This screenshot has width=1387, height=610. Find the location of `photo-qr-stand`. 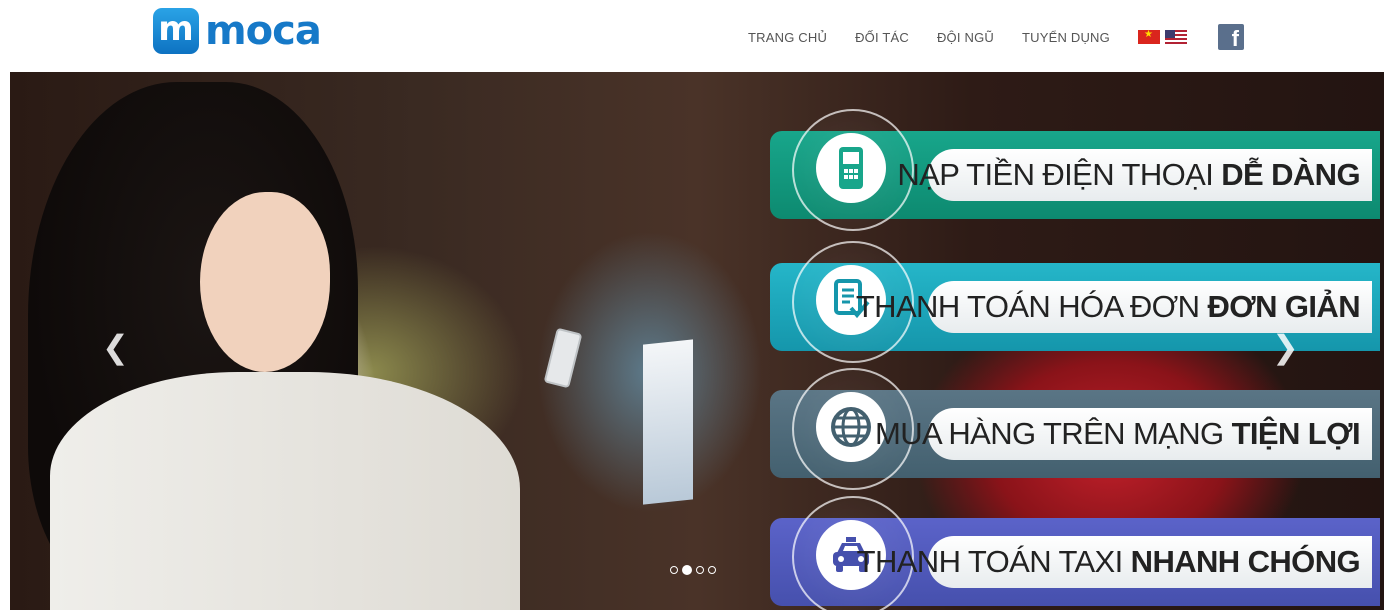

photo-qr-stand is located at coordinates (668, 422).